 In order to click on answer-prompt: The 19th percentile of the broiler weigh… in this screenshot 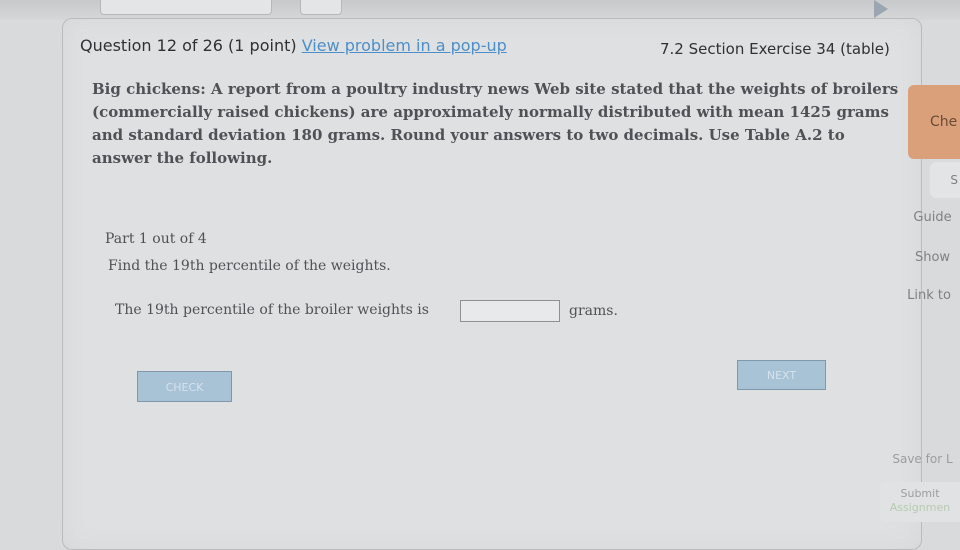, I will do `click(272, 310)`.